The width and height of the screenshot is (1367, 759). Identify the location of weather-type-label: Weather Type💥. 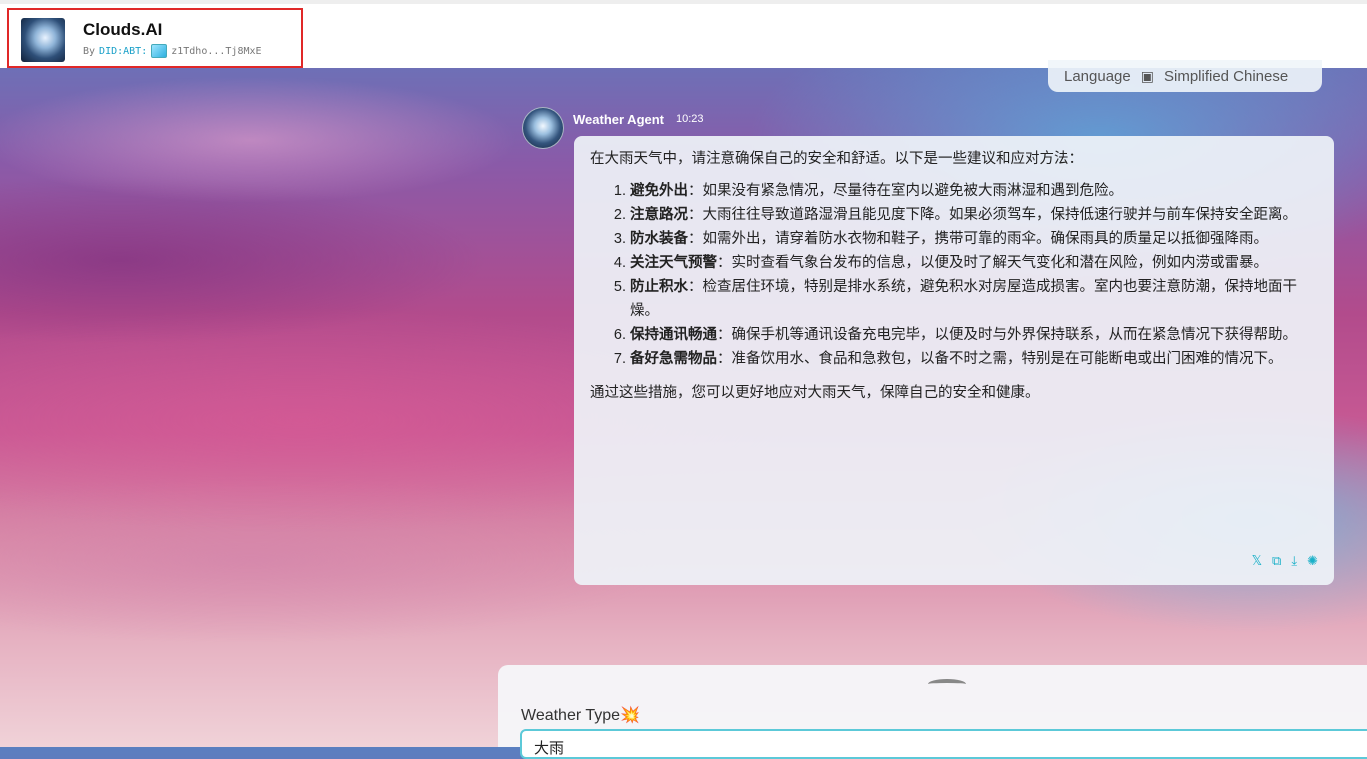
(580, 715).